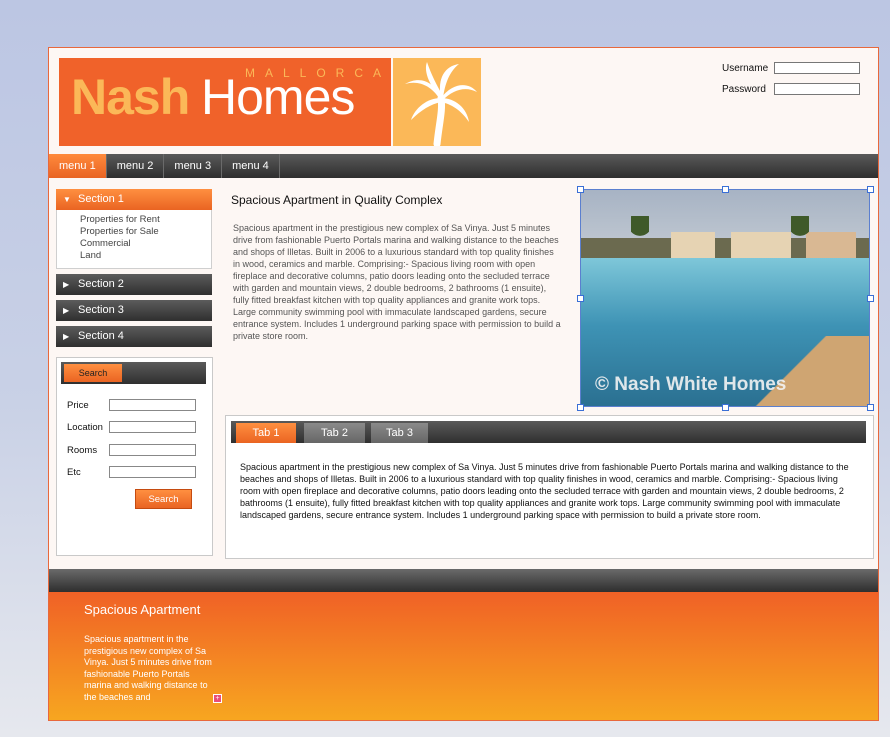 This screenshot has width=890, height=737. Describe the element at coordinates (93, 373) in the screenshot. I see `search-tab: Search` at that location.